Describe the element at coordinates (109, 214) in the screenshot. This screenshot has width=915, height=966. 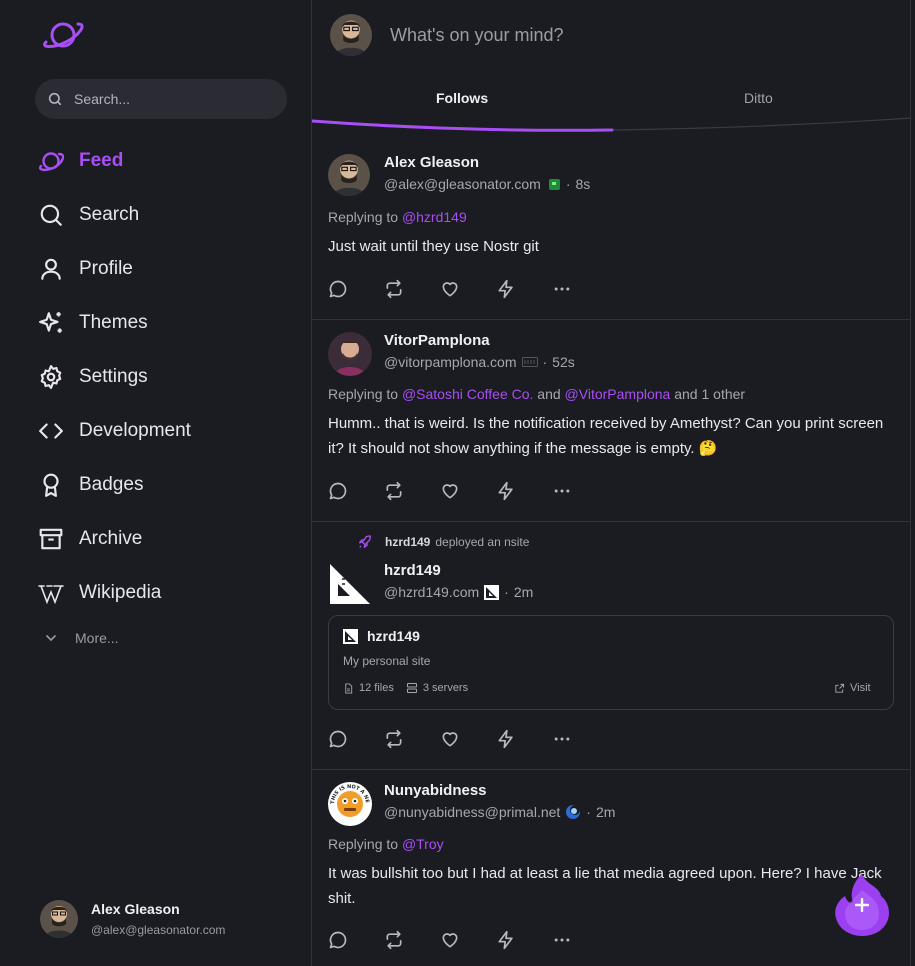
I see `sidebar-item-label: Search` at that location.